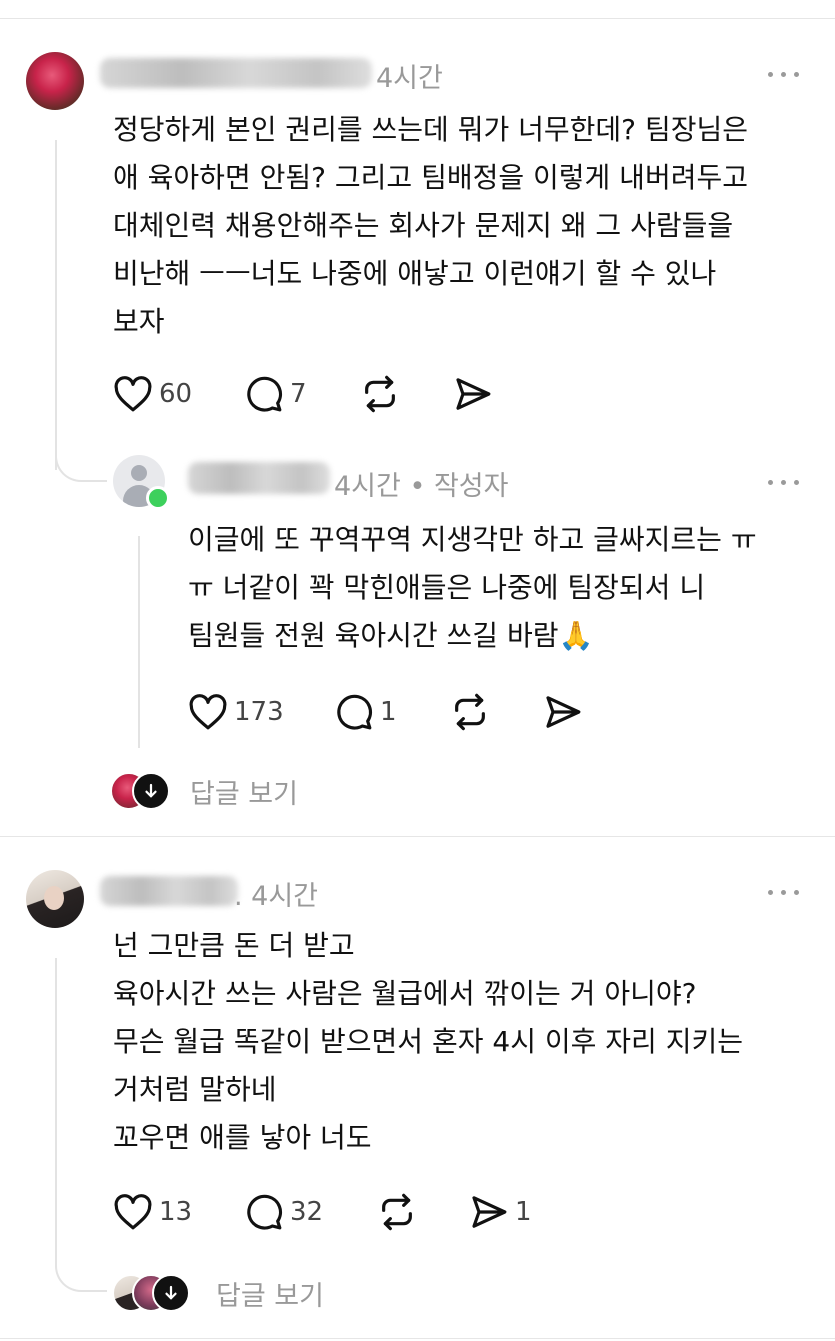  What do you see at coordinates (417, 18) in the screenshot?
I see `top-divider` at bounding box center [417, 18].